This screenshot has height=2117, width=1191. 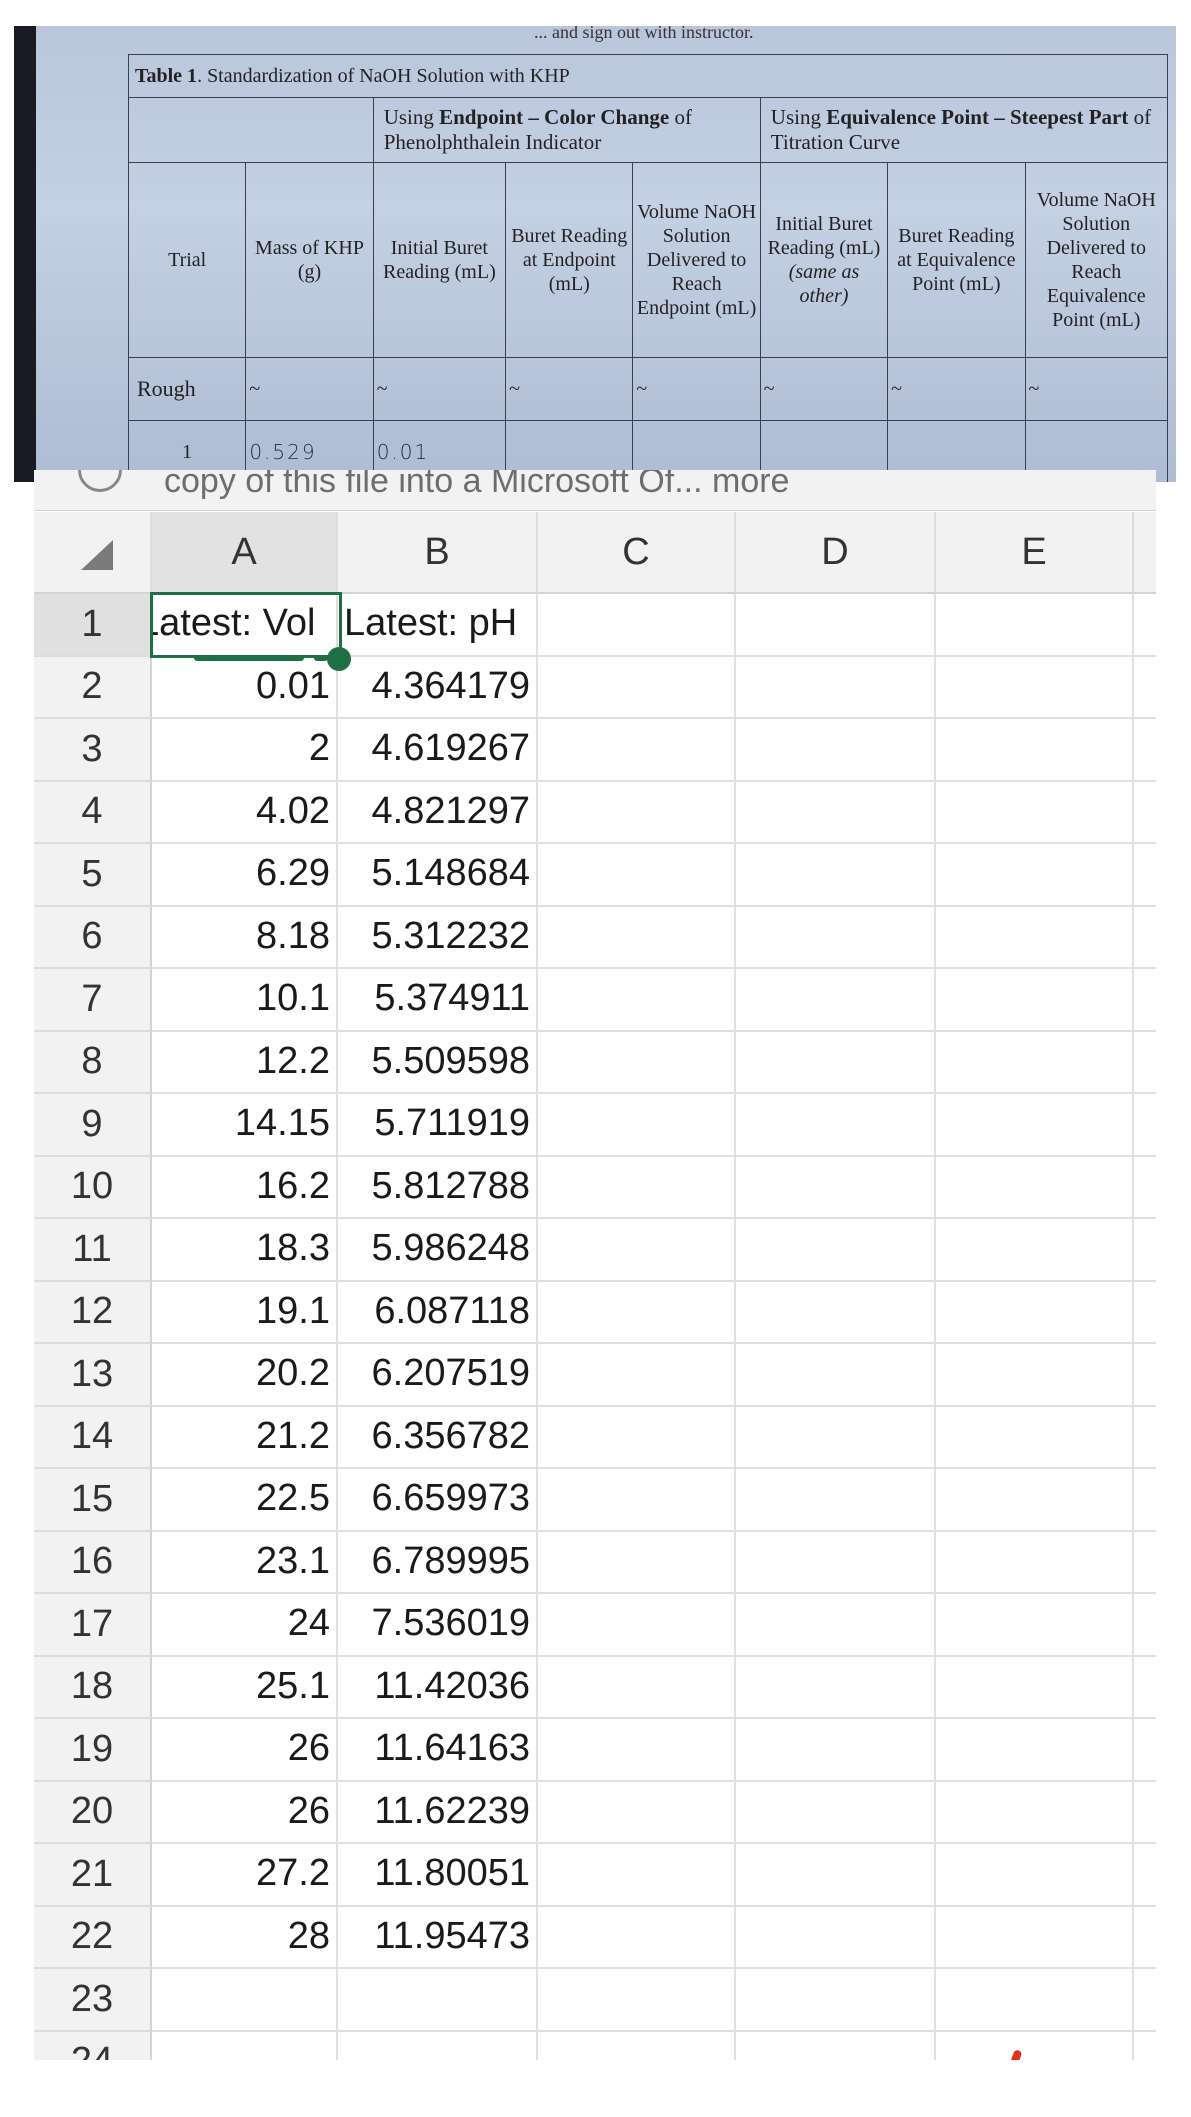 What do you see at coordinates (93, 2045) in the screenshot?
I see `row-header-24: 24` at bounding box center [93, 2045].